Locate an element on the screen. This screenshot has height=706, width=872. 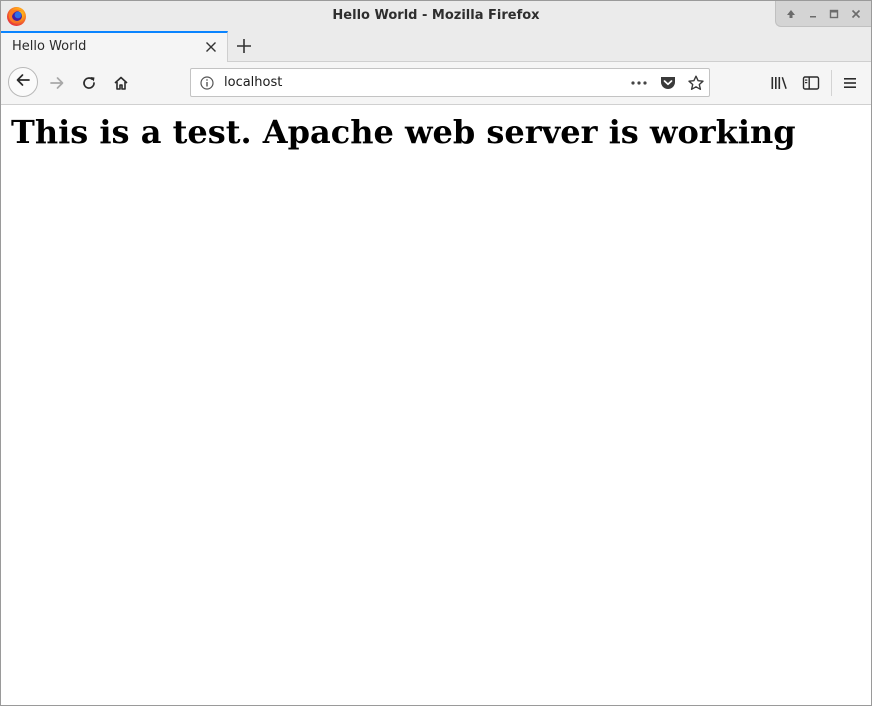
new-tab-icon is located at coordinates (244, 46).